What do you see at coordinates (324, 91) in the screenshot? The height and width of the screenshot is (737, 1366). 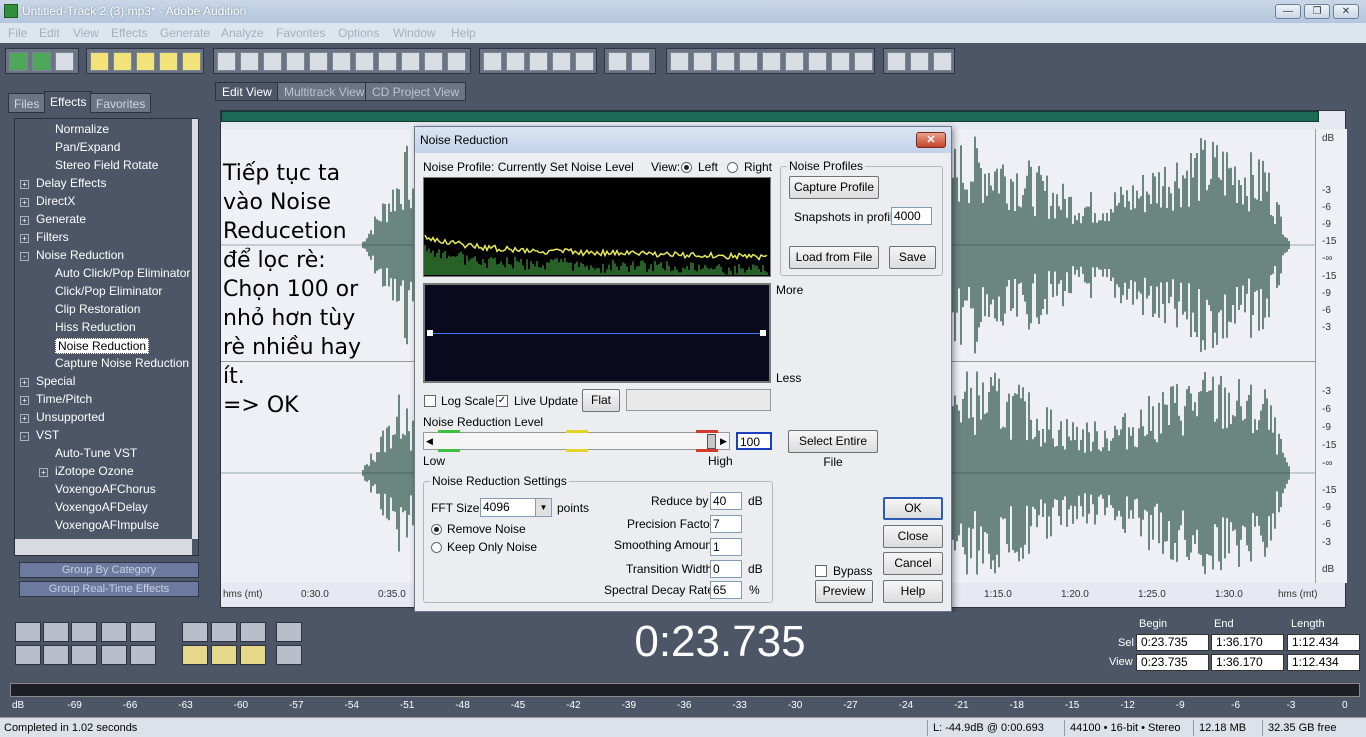 I see `tab-multitrack-view: Multitrack View` at bounding box center [324, 91].